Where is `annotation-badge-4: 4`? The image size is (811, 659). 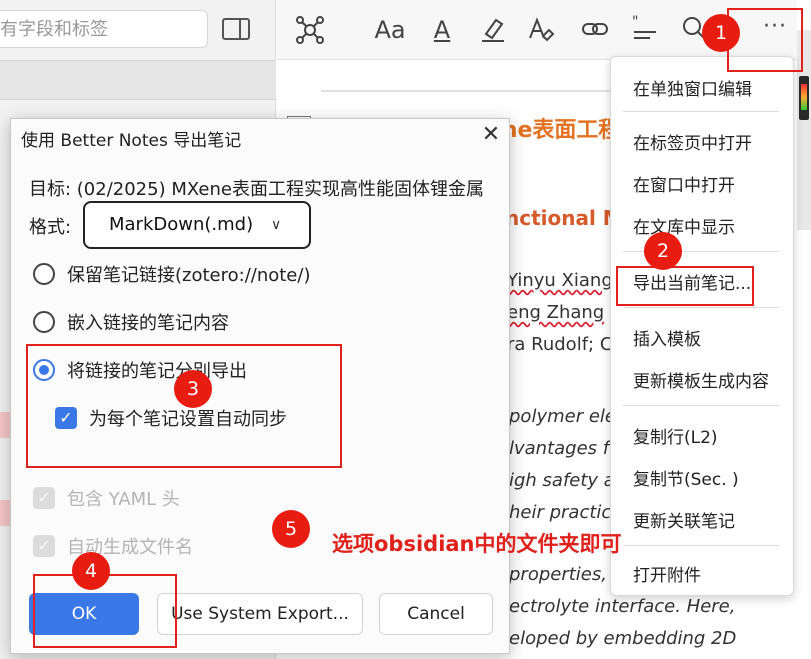
annotation-badge-4: 4 is located at coordinates (91, 571).